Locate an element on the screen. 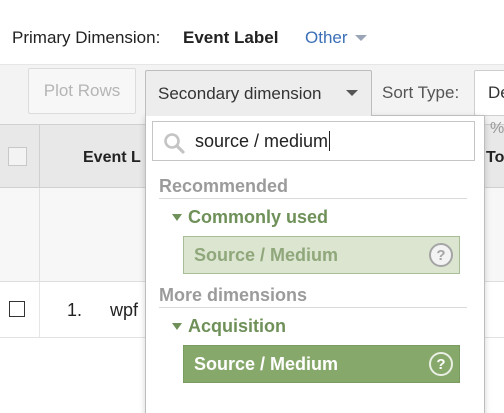  row-checkbox is located at coordinates (17, 309).